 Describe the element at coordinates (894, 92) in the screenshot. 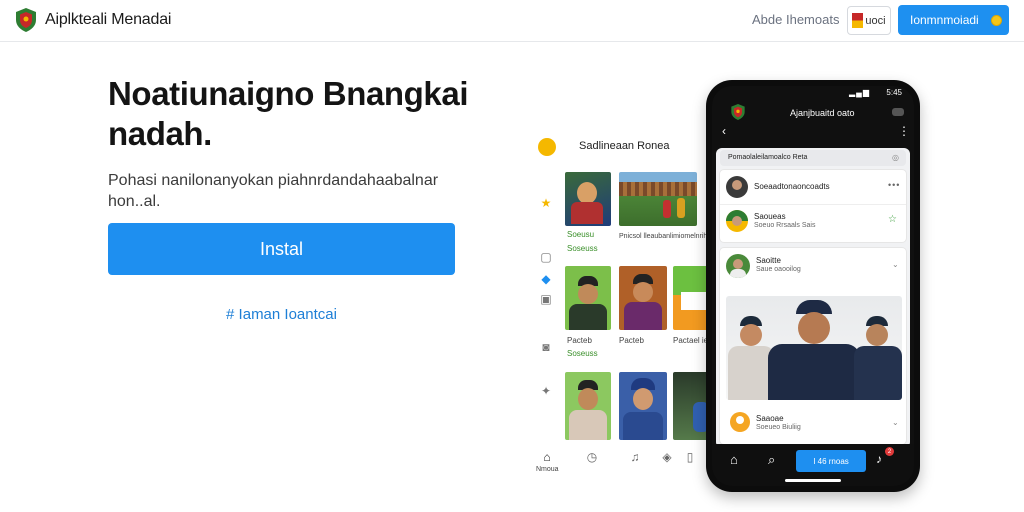

I see `status-time: 5:45` at that location.